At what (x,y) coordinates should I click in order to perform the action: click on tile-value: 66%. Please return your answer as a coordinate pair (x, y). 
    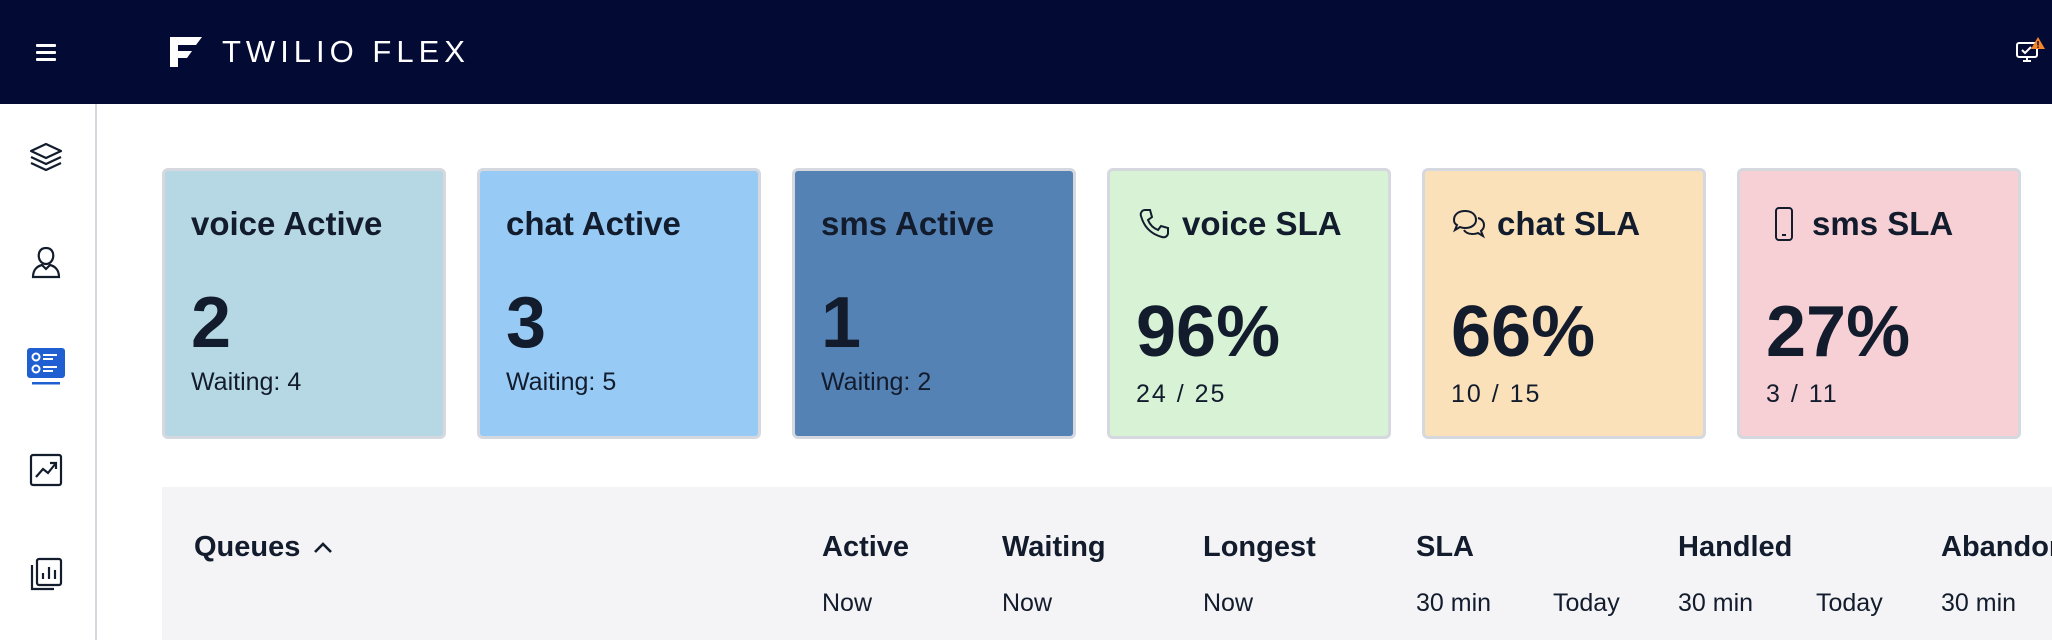
    Looking at the image, I should click on (1523, 332).